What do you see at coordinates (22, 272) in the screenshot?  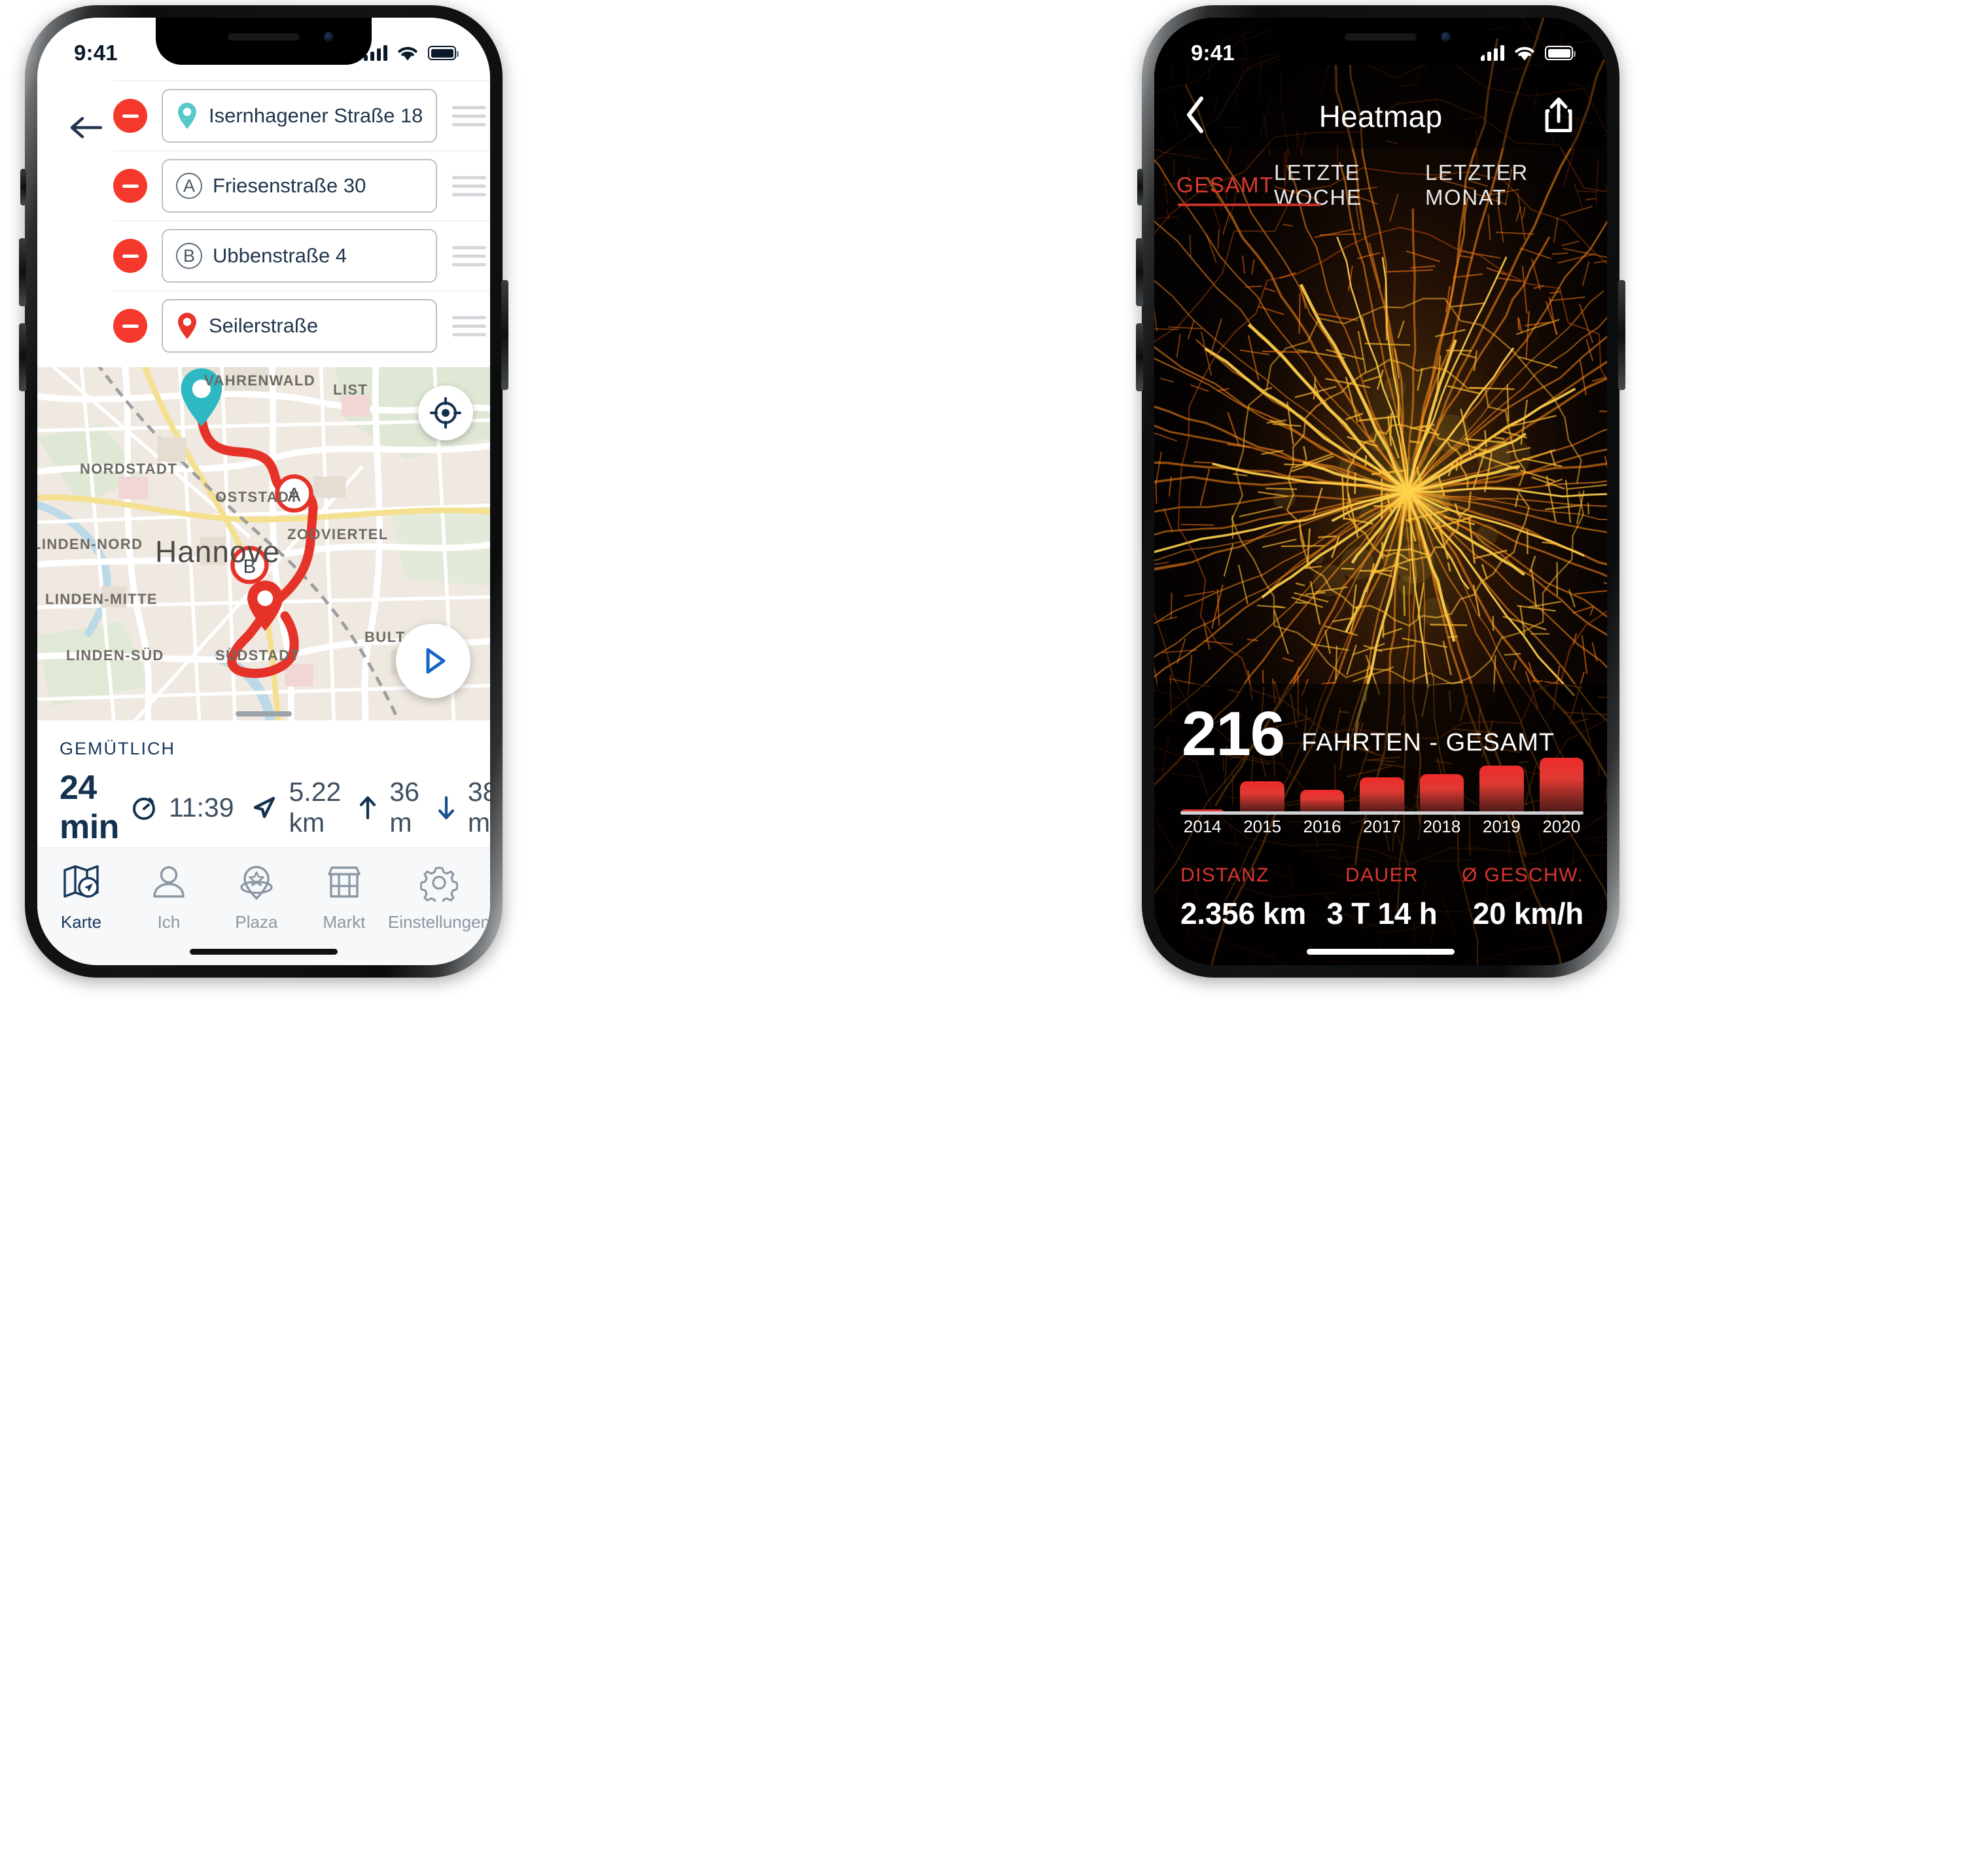 I see `left-phone-volume-up` at bounding box center [22, 272].